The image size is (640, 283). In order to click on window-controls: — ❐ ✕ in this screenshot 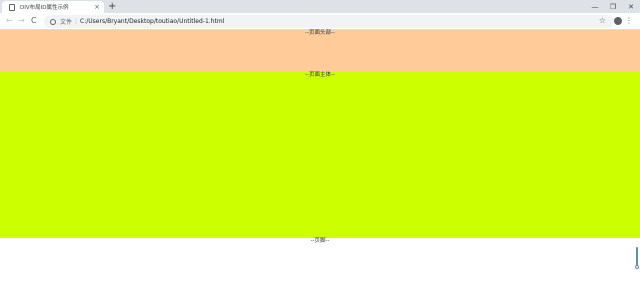, I will do `click(613, 6)`.